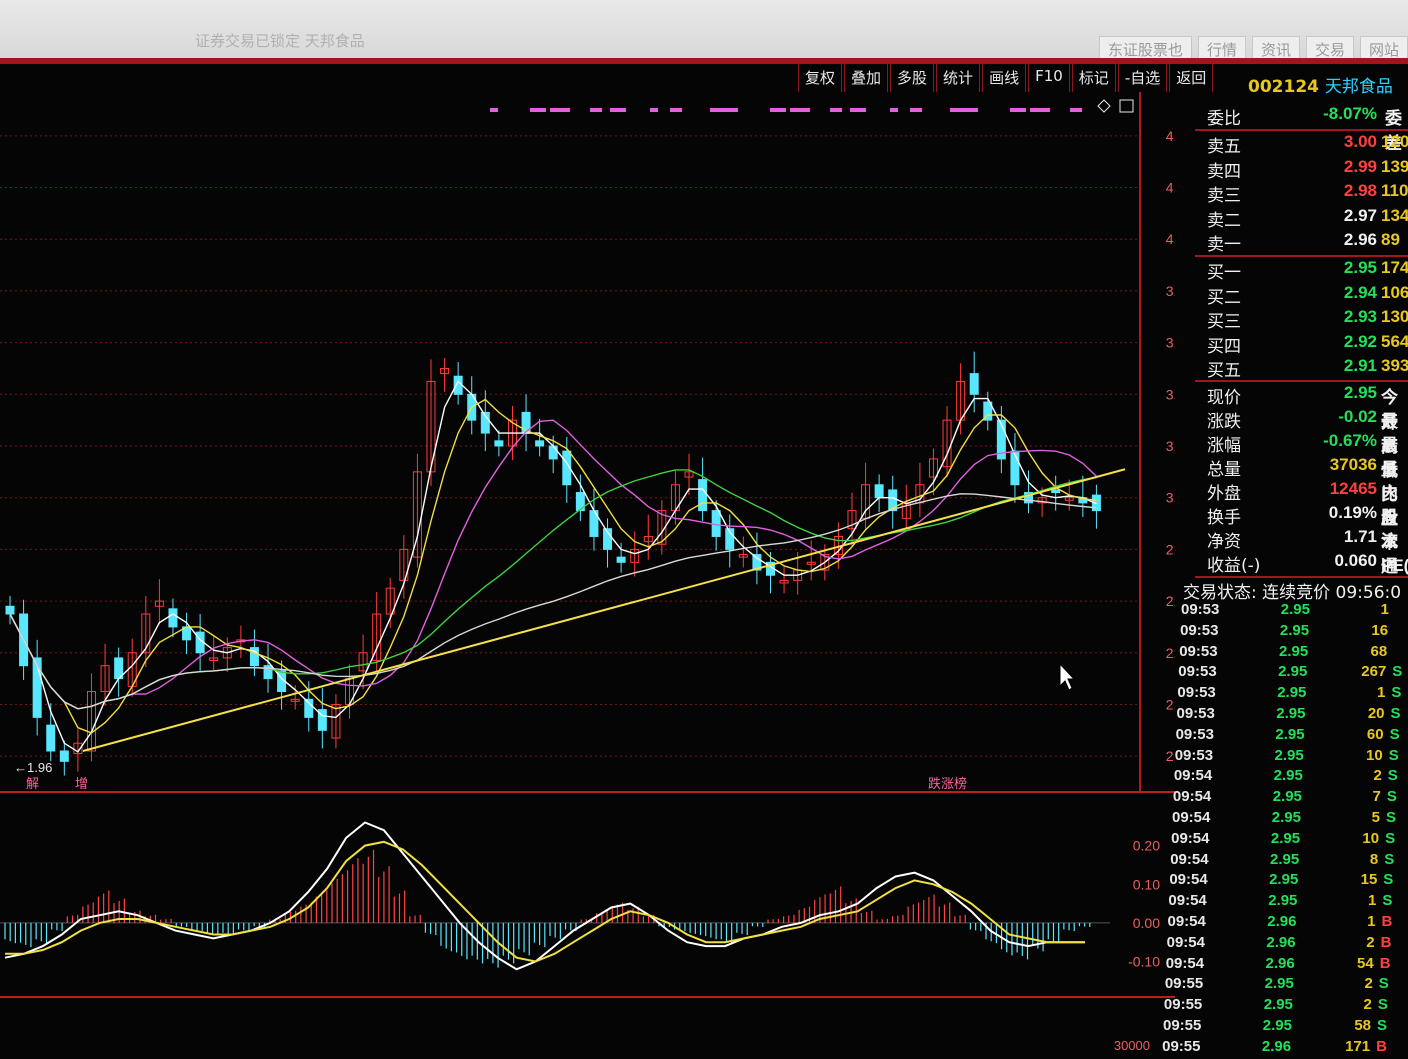 This screenshot has height=1059, width=1408. What do you see at coordinates (1291, 344) in the screenshot?
I see `bid-row: 买四 2.92 564` at bounding box center [1291, 344].